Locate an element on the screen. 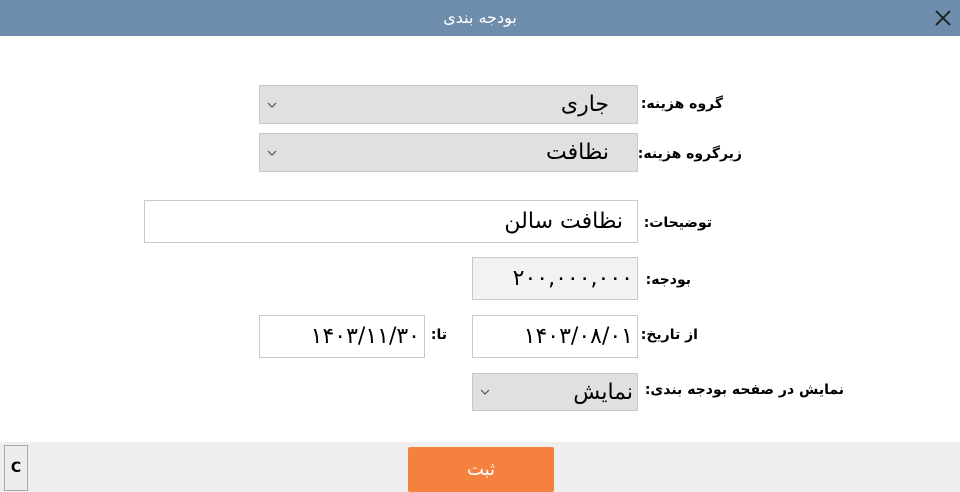 The height and width of the screenshot is (492, 960). budget-label: بودجه: is located at coordinates (668, 280).